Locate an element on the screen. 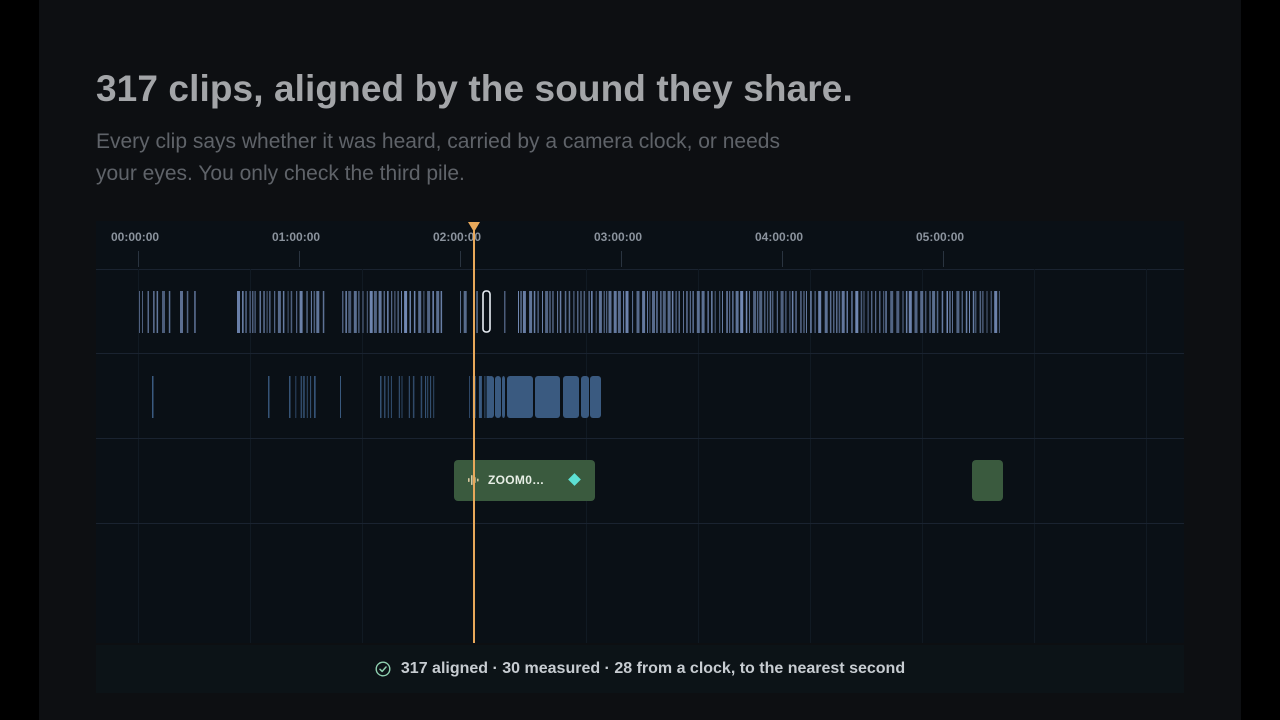  lane-clock is located at coordinates (640, 396).